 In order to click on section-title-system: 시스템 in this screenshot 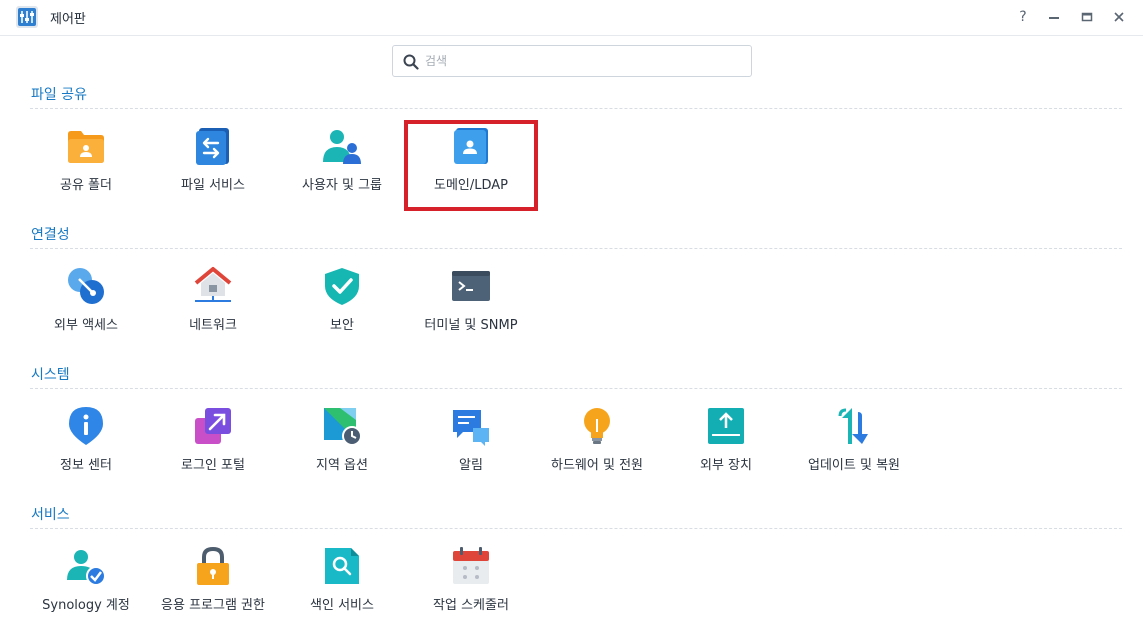, I will do `click(50, 375)`.